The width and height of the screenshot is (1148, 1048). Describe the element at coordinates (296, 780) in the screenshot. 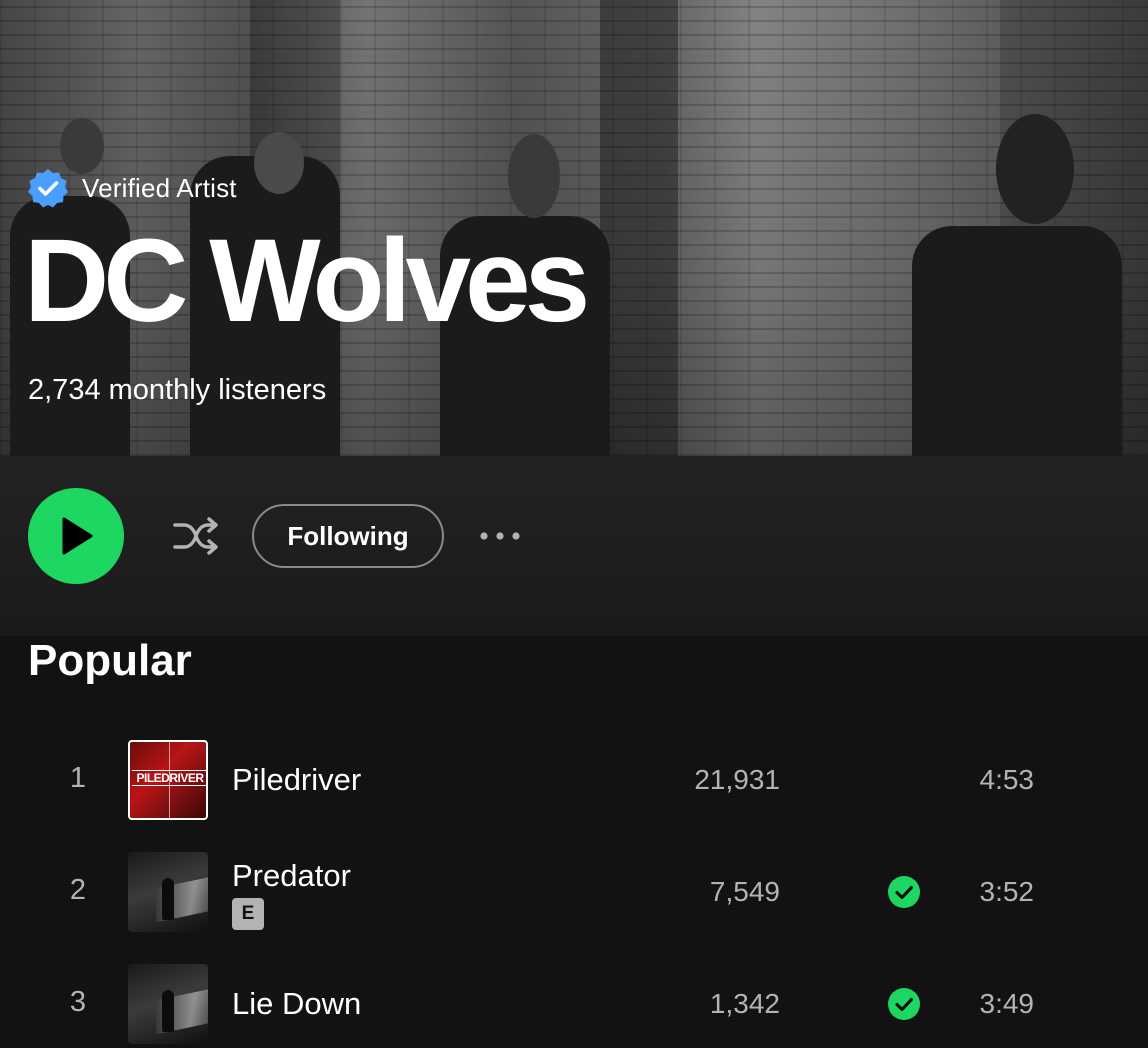

I see `track-title: Piledriver` at that location.